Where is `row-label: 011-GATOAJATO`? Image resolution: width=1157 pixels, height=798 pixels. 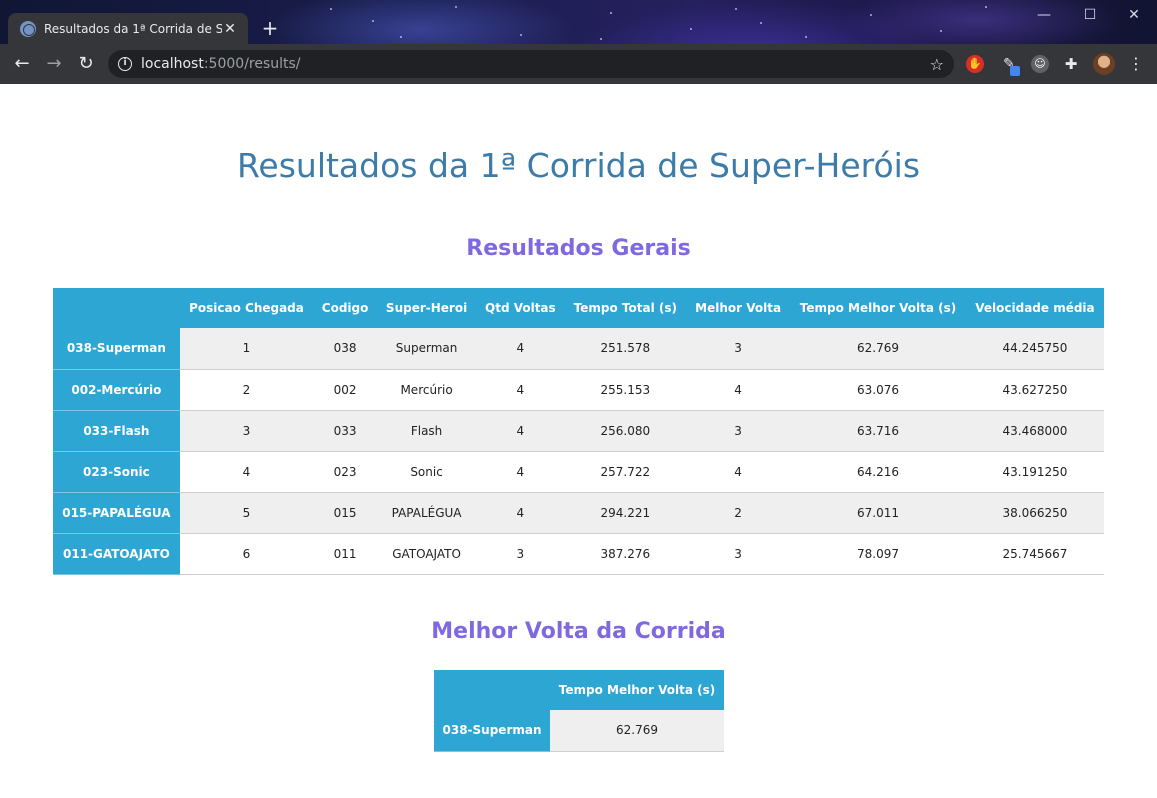
row-label: 011-GATOAJATO is located at coordinates (116, 554).